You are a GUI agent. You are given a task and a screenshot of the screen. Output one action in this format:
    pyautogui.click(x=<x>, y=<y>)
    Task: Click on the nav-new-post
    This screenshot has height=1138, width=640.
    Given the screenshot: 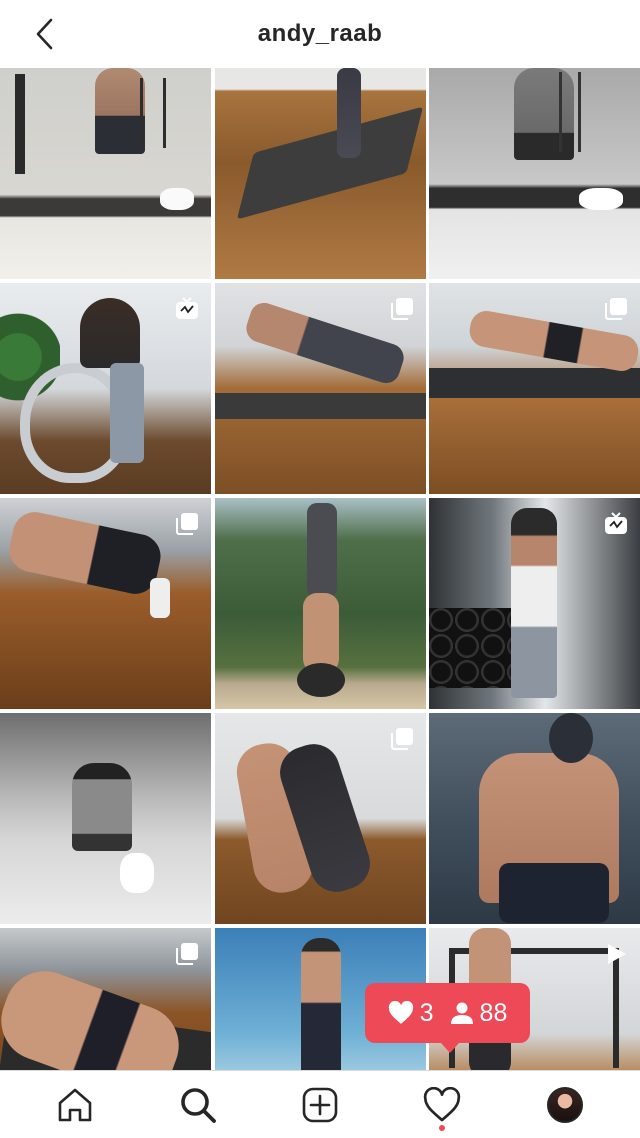 What is the action you would take?
    pyautogui.click(x=320, y=1105)
    